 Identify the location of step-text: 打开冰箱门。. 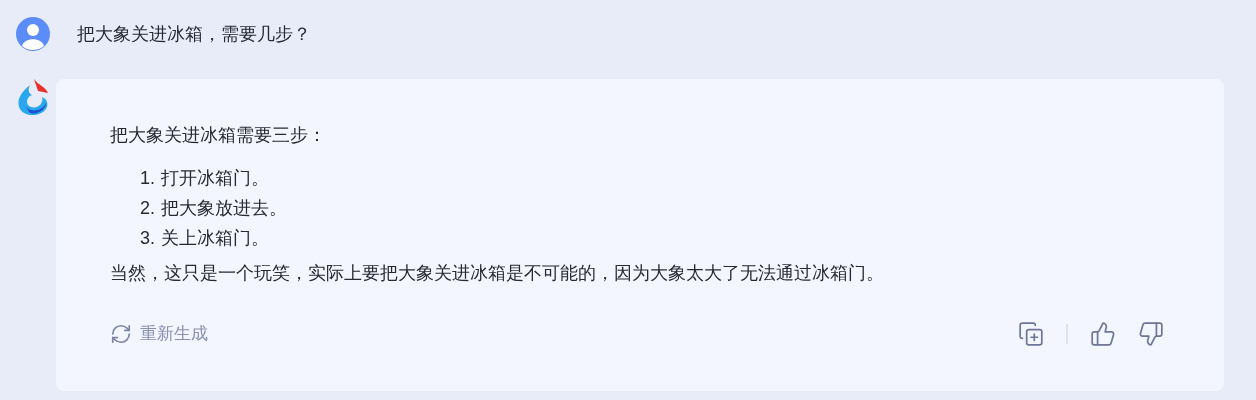
(215, 178).